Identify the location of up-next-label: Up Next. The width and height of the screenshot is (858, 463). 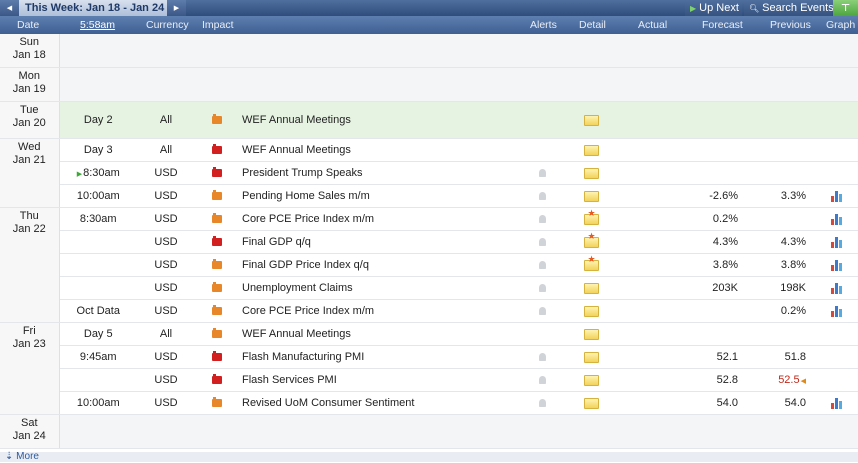
(719, 8).